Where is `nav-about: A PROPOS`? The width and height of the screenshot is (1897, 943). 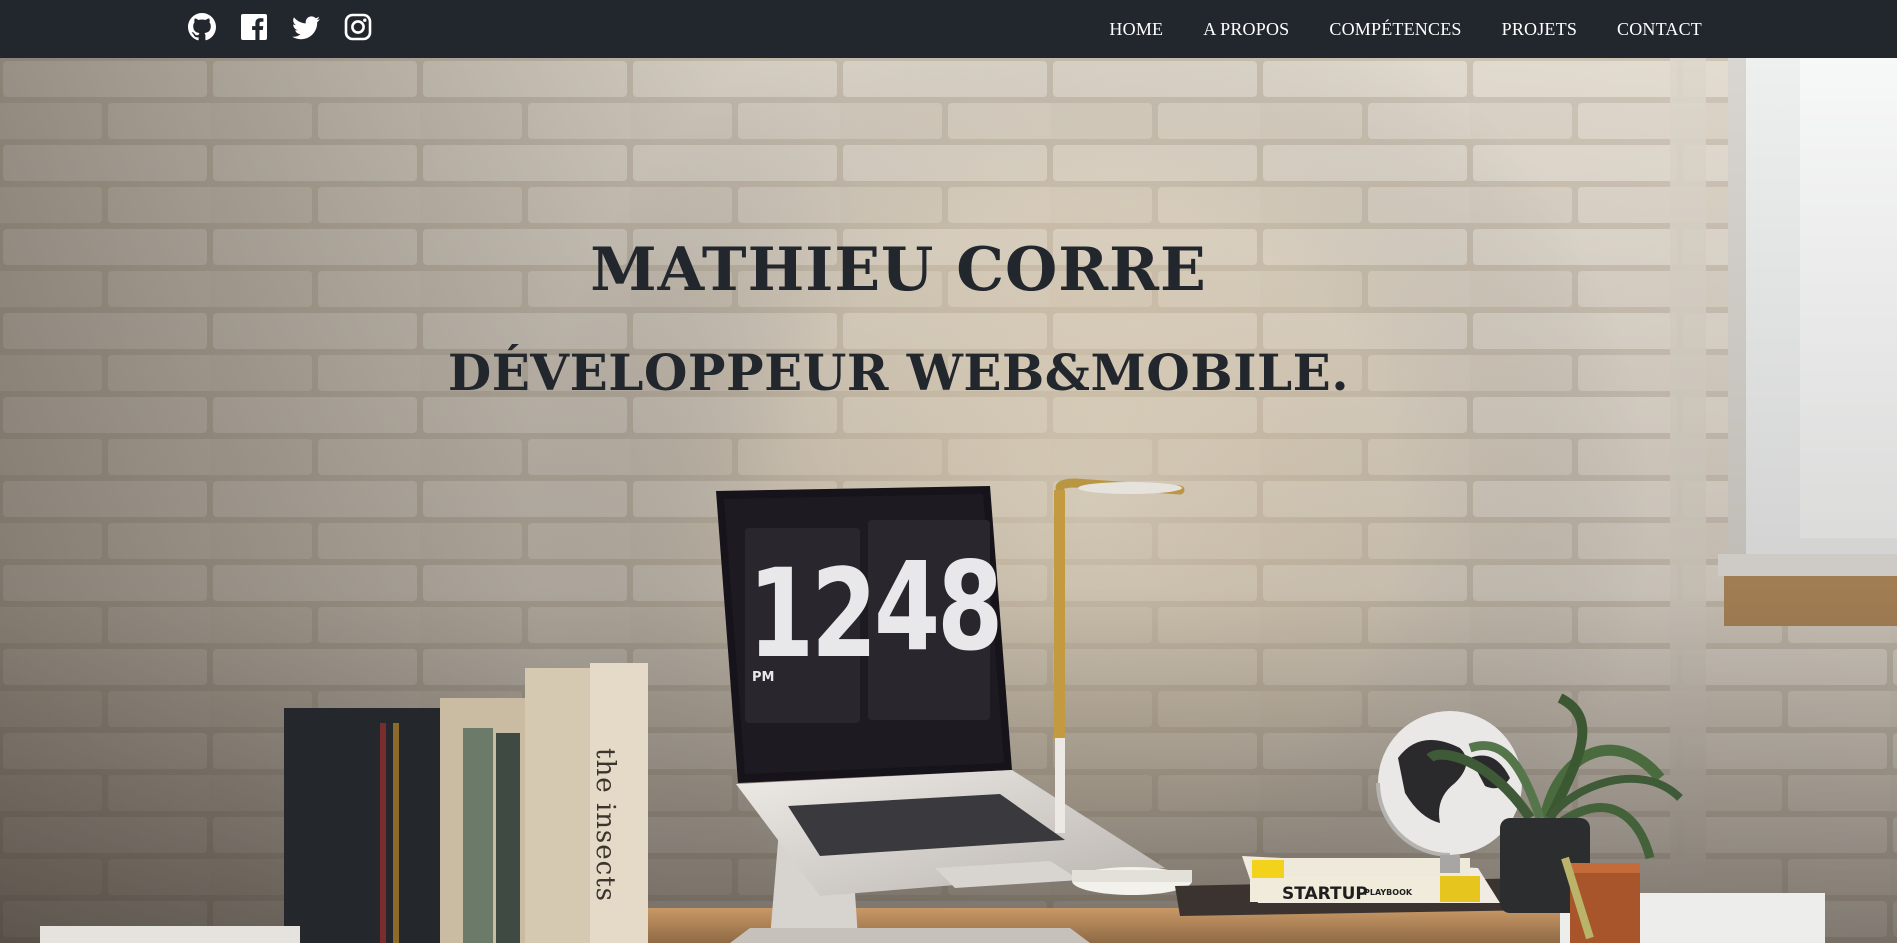 nav-about: A PROPOS is located at coordinates (1246, 29).